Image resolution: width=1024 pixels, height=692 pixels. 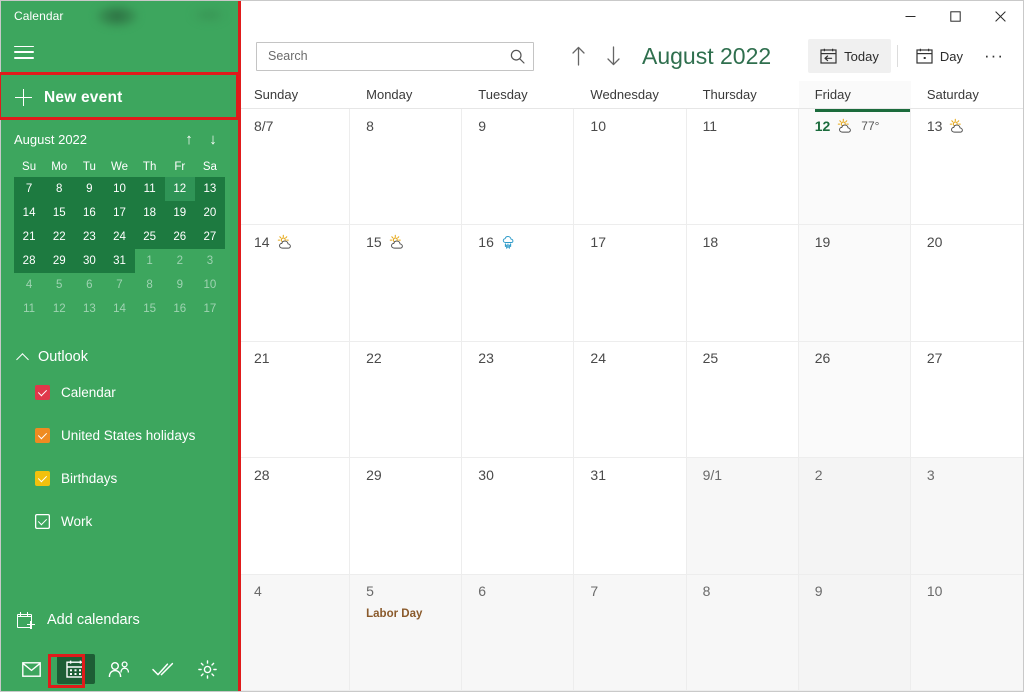 What do you see at coordinates (742, 283) in the screenshot?
I see `calendar-day-cell: 18` at bounding box center [742, 283].